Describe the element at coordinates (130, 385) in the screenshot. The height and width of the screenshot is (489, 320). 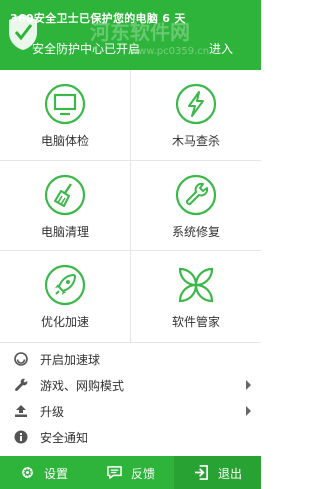
I see `menu-item-game-shopping-mode: 游戏、网购模式` at that location.